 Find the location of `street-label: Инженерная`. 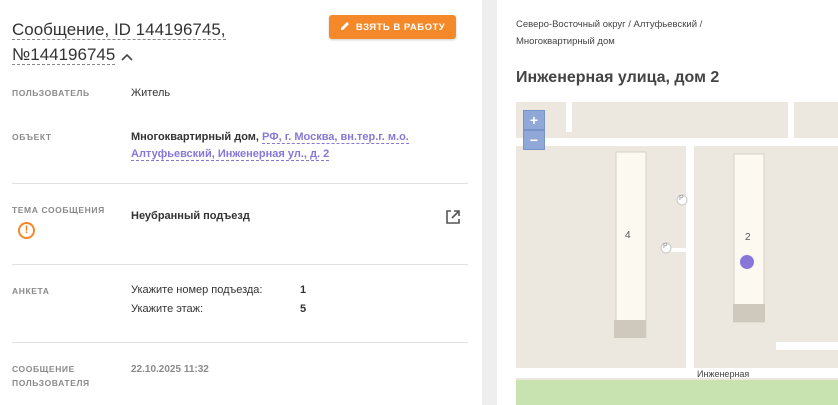

street-label: Инженерная is located at coordinates (723, 374).